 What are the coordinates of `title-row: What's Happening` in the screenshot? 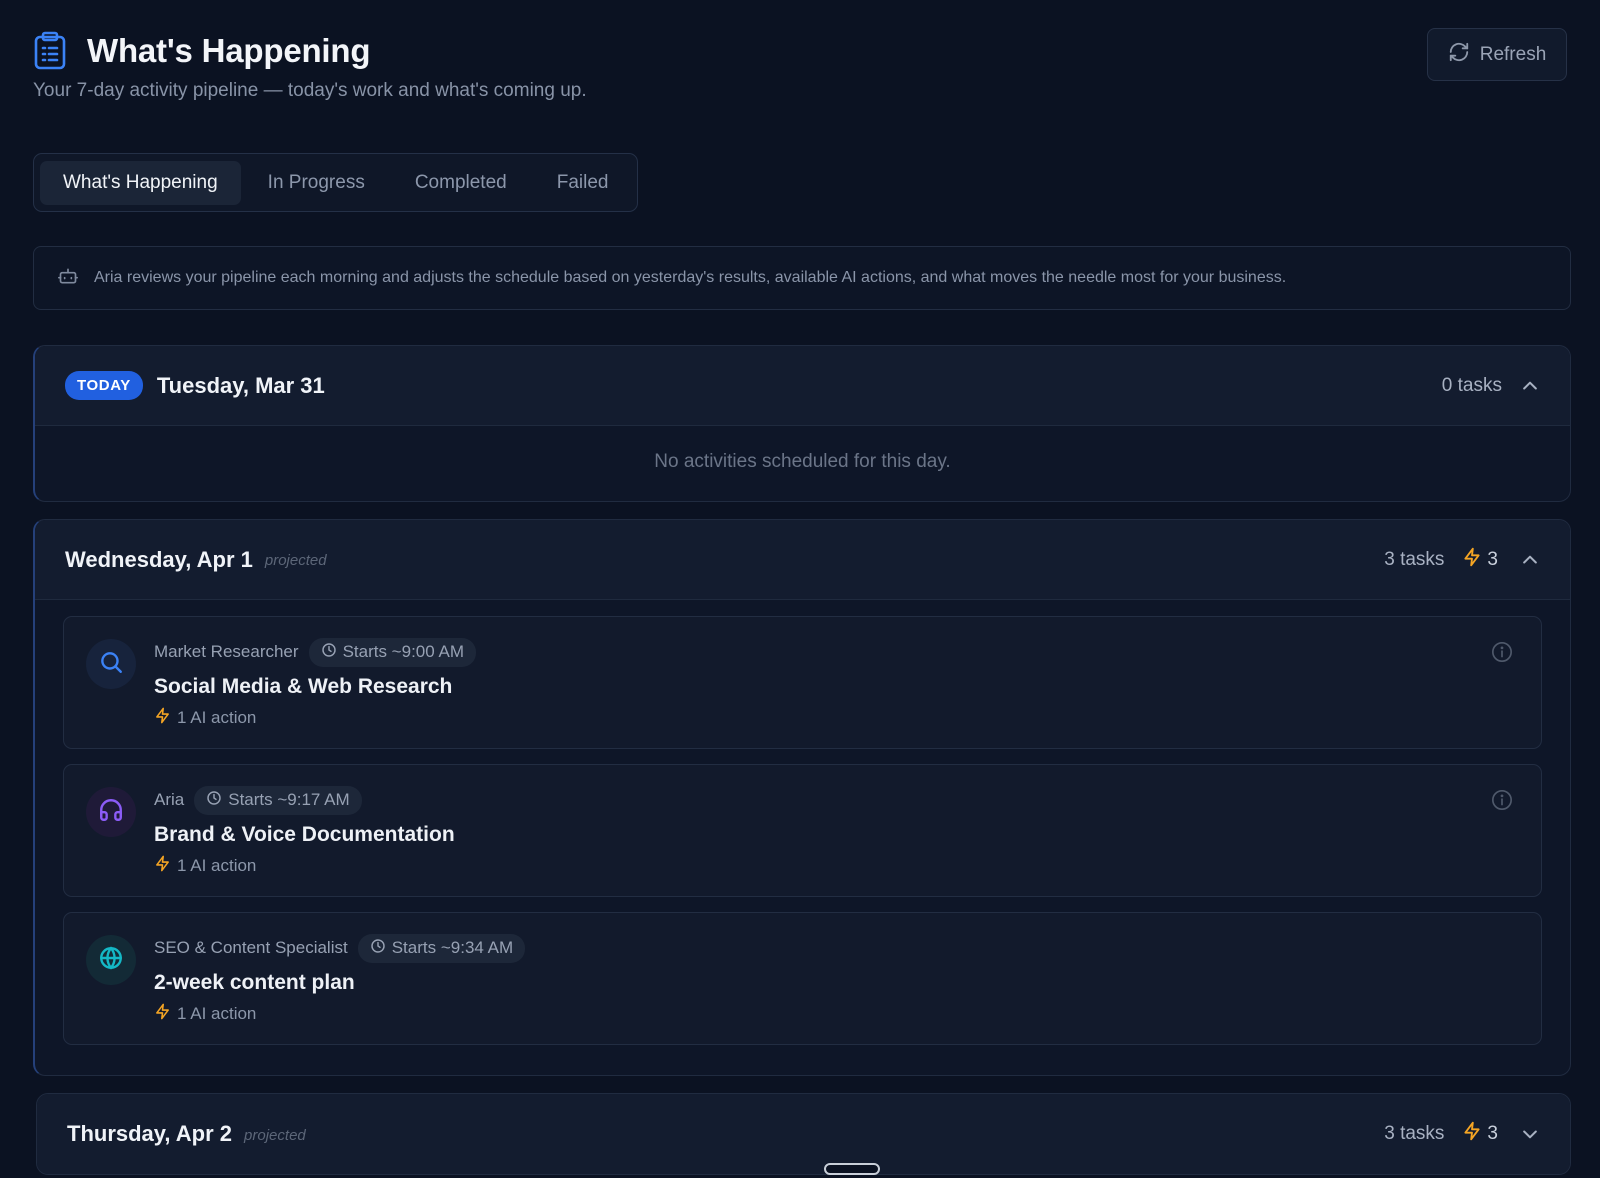 It's located at (202, 51).